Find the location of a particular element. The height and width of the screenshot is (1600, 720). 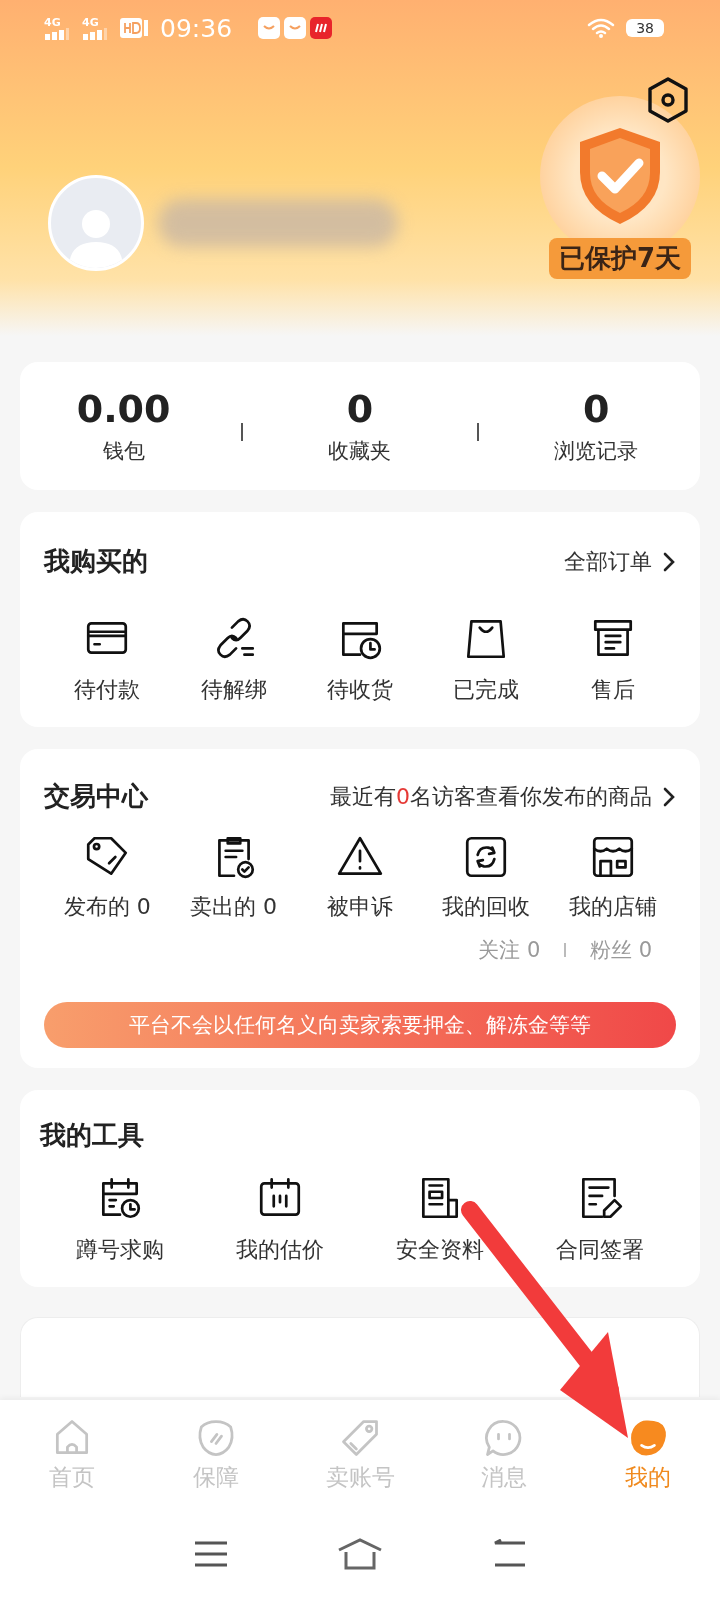

order-status-item: 售后 is located at coordinates (613, 659).